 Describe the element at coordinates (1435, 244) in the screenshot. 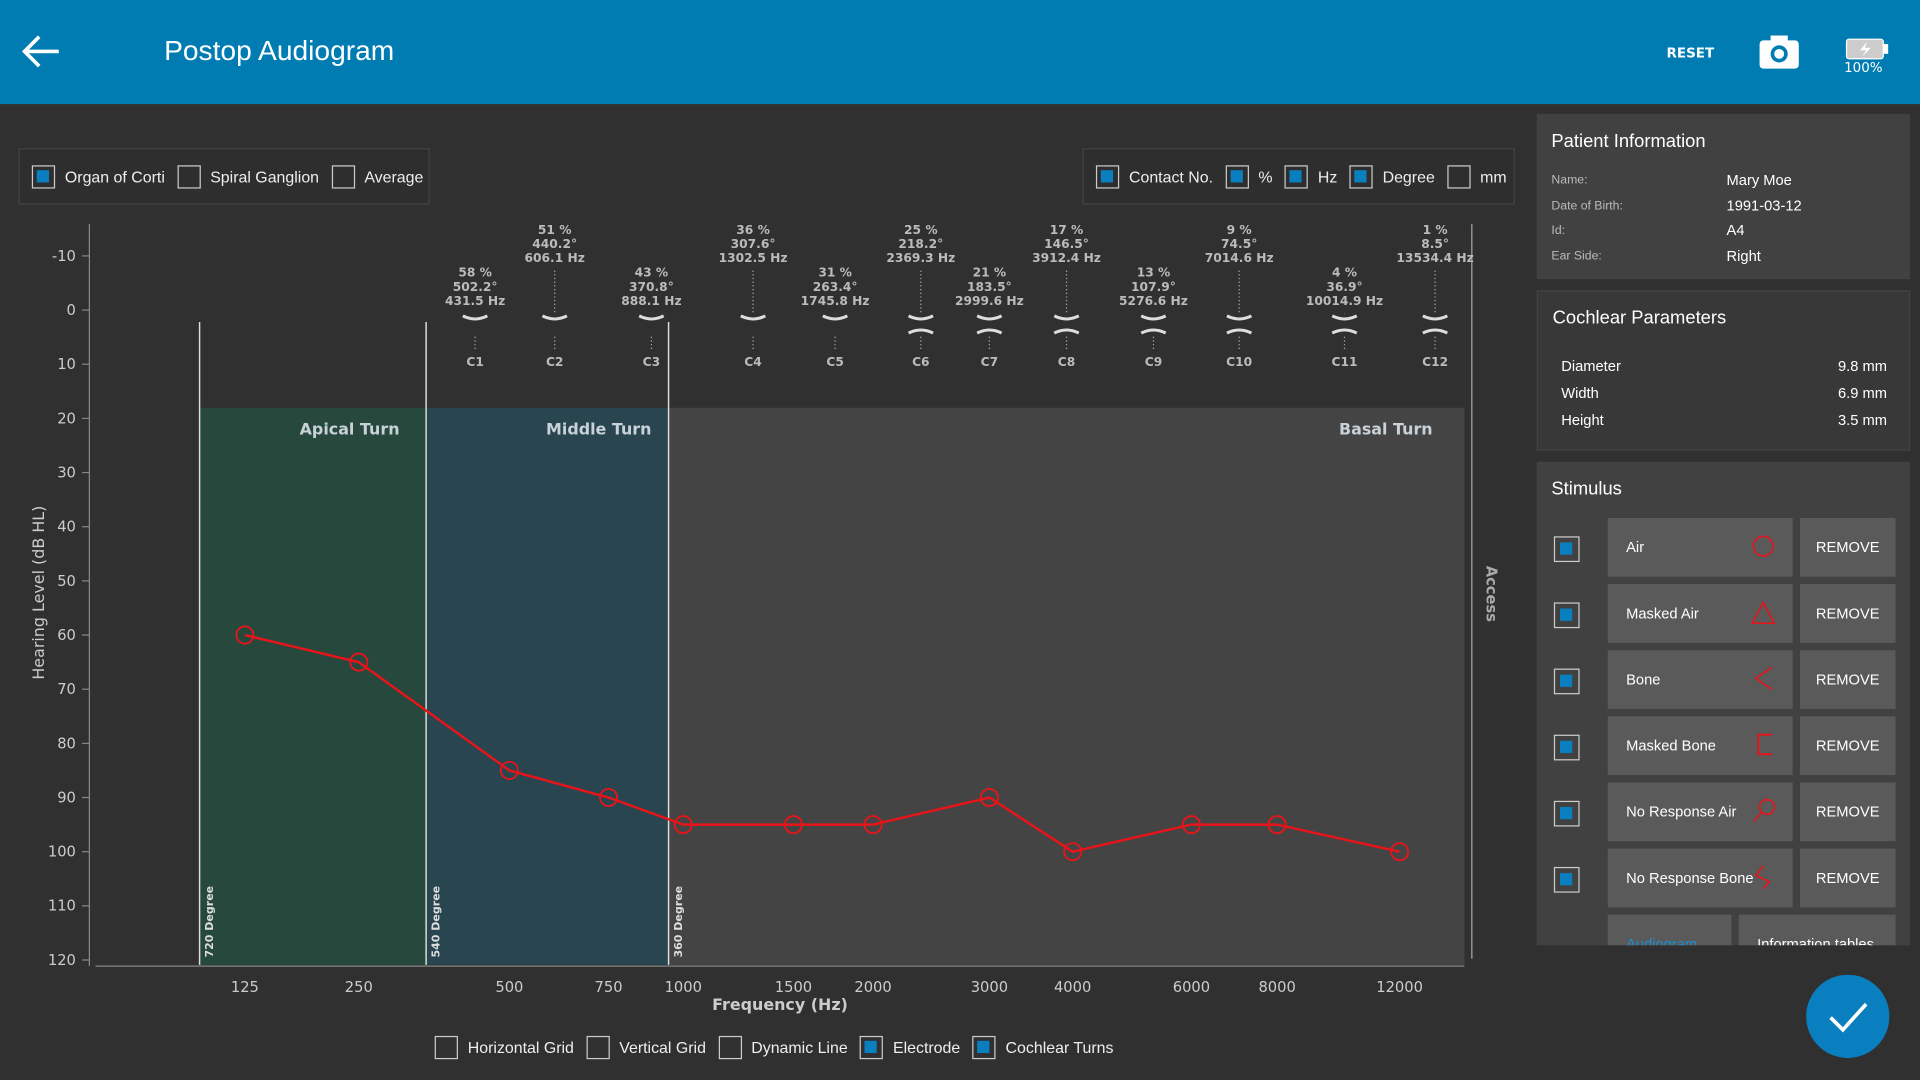

I see `electrode-deg: 8.5°` at that location.